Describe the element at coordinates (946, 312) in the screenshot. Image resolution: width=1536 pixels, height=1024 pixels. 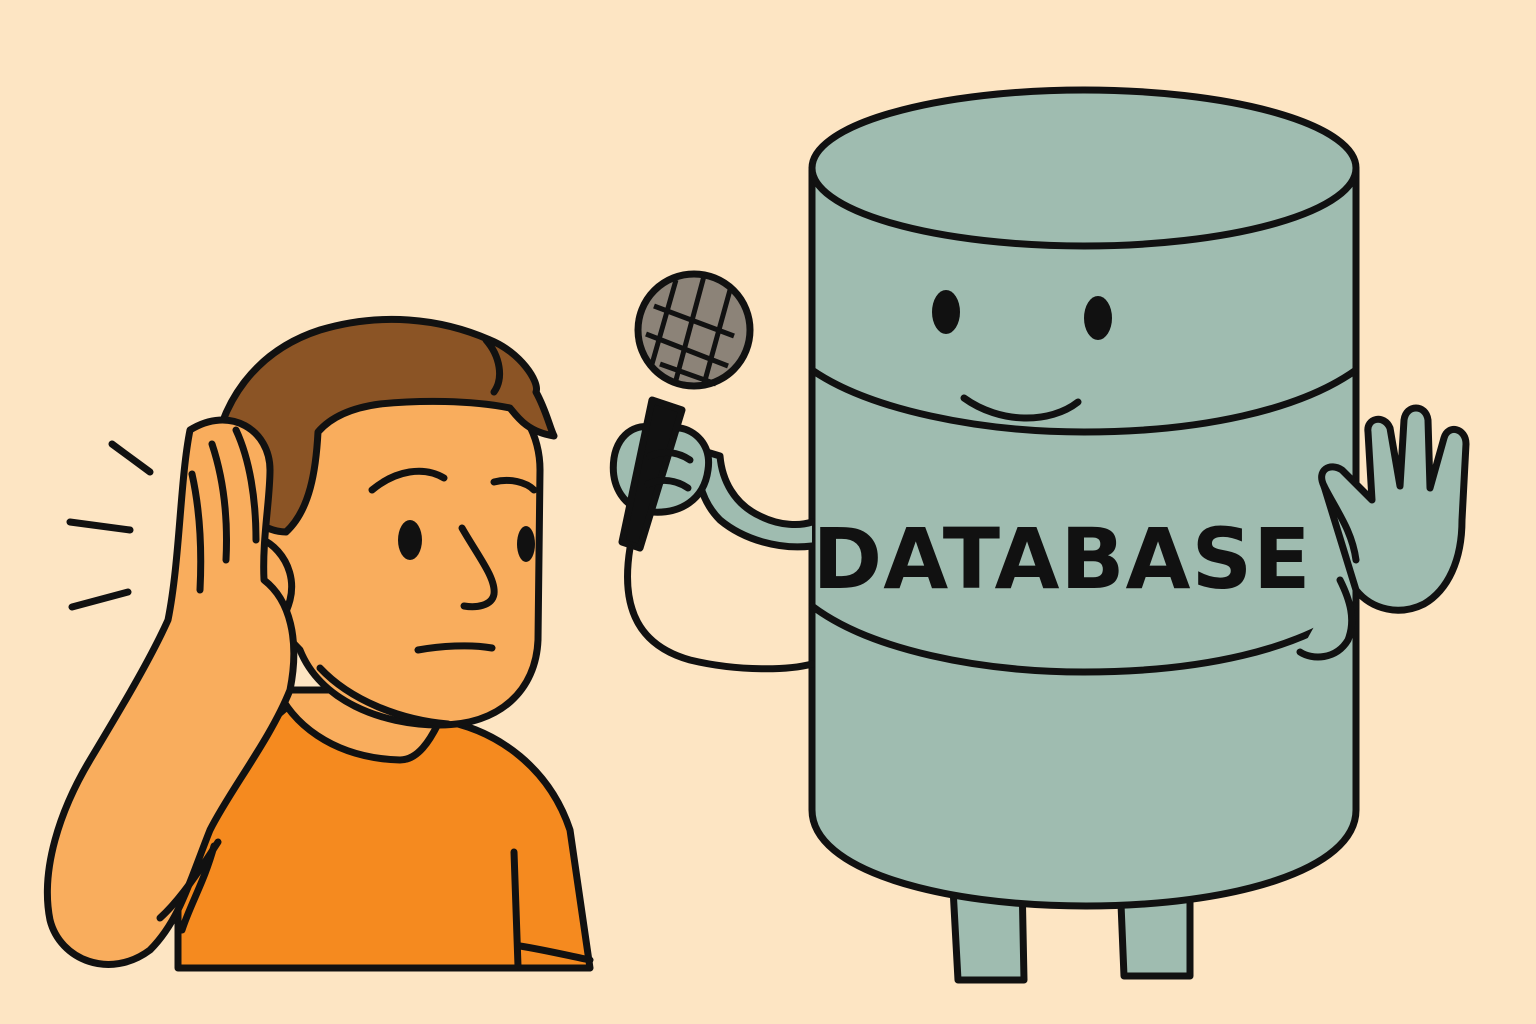
I see `db-eye-left` at that location.